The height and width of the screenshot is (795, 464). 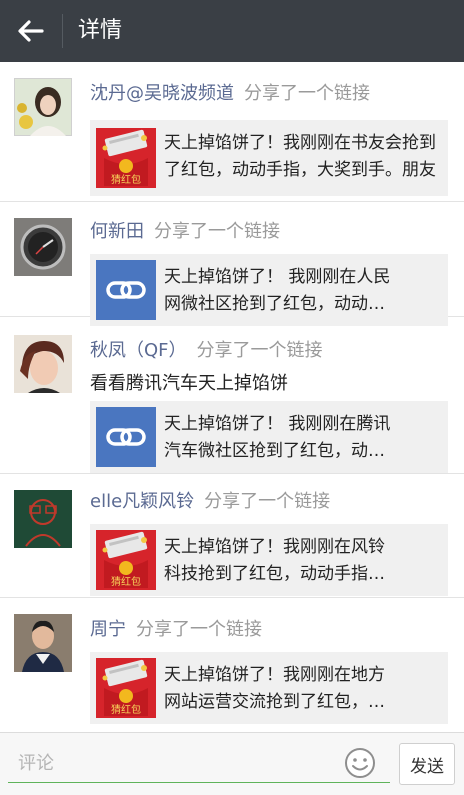 I want to click on title-divider, so click(x=62, y=31).